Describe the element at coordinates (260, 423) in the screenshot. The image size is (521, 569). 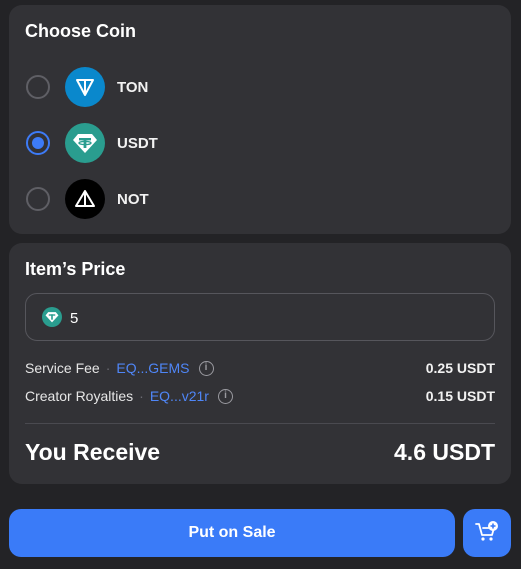
I see `divider` at that location.